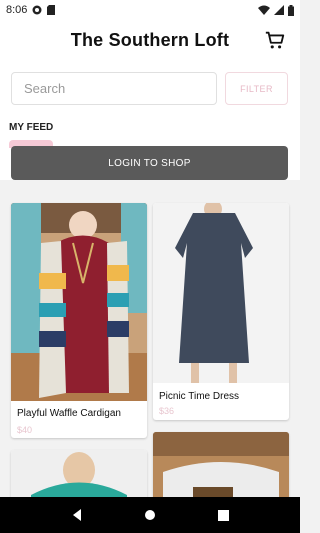  I want to click on login-to-shop-button: LOGIN TO SHOP, so click(149, 163).